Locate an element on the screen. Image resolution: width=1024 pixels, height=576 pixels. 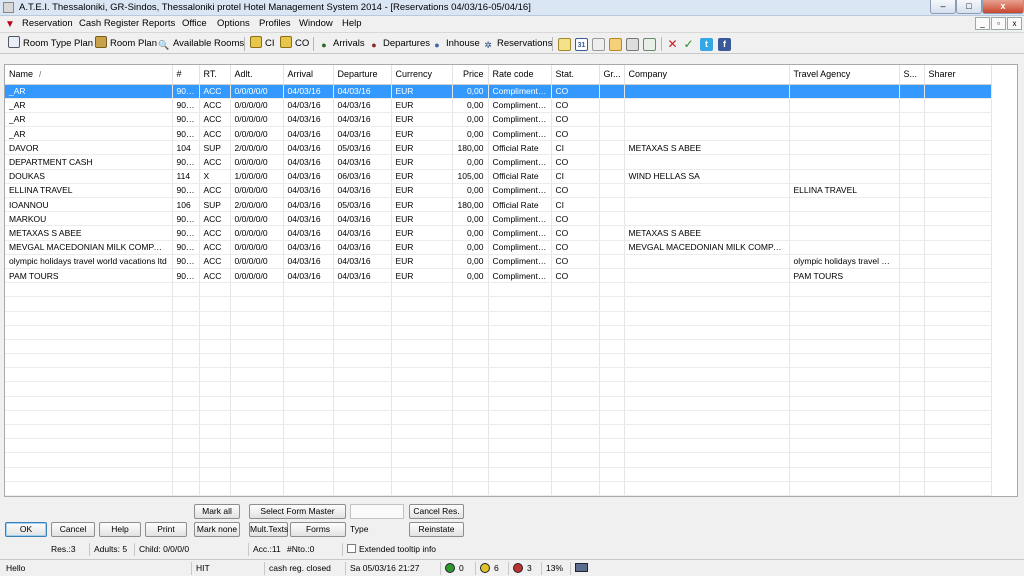
cell-currency: EUR is located at coordinates (422, 176).